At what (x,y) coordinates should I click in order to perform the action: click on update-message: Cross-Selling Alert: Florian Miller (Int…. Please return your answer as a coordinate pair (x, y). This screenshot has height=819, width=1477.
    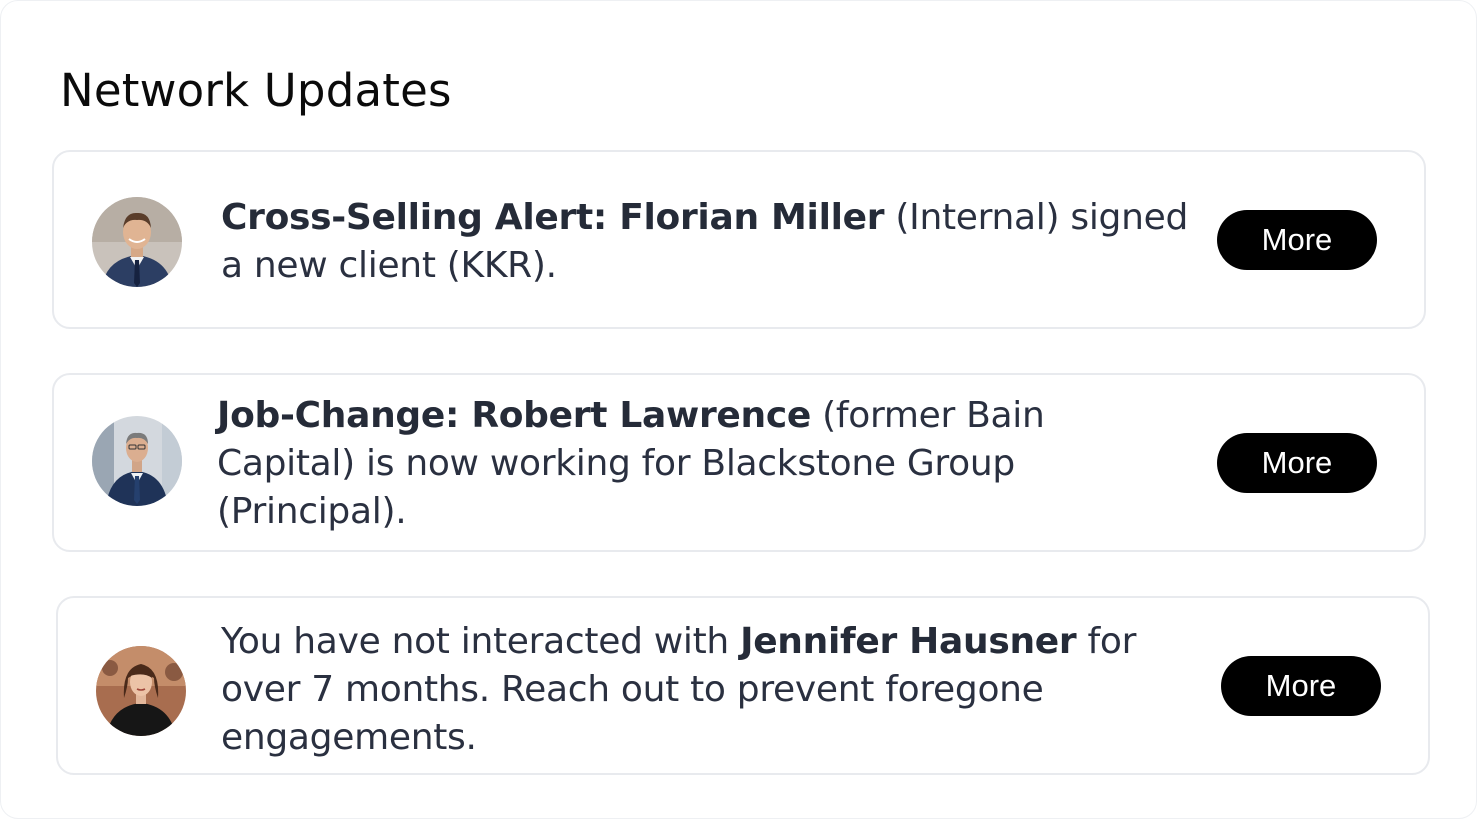
    Looking at the image, I should click on (711, 242).